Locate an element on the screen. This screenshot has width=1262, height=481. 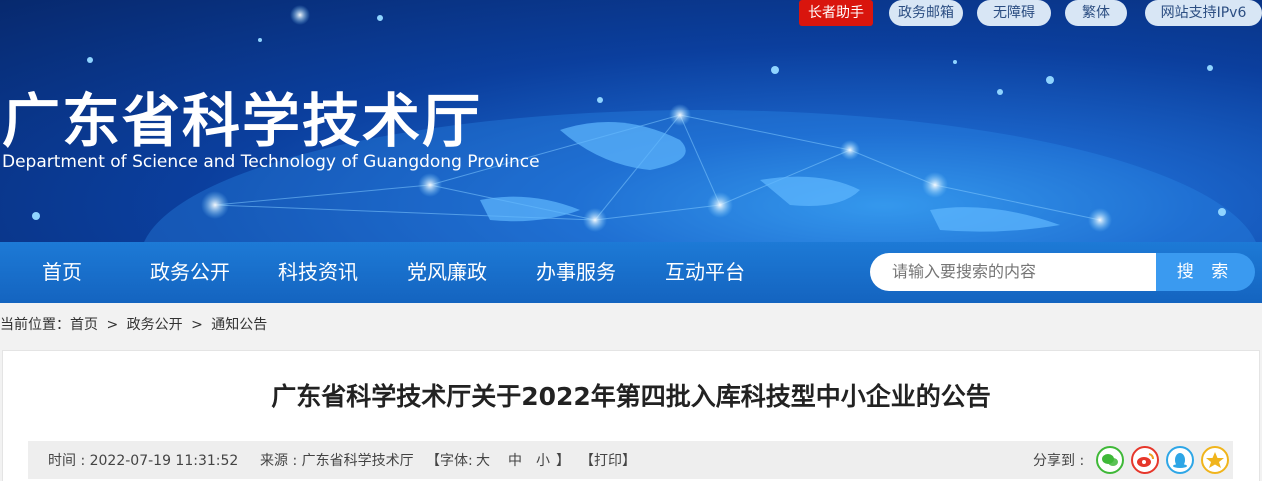
font-size-large: 大 is located at coordinates (483, 460).